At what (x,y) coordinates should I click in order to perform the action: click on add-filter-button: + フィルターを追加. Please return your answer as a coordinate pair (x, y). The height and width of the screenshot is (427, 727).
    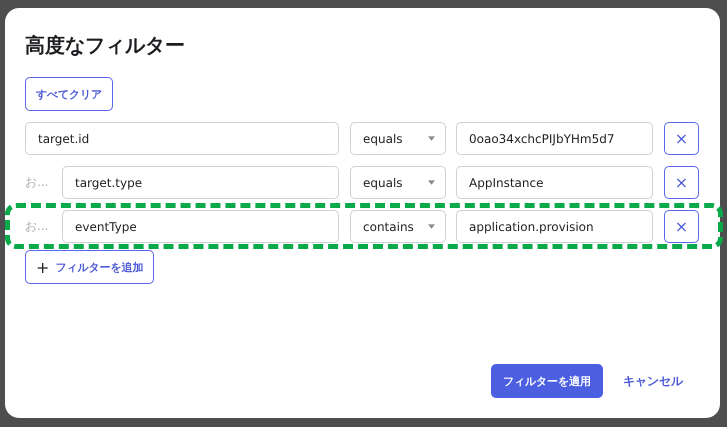
    Looking at the image, I should click on (89, 267).